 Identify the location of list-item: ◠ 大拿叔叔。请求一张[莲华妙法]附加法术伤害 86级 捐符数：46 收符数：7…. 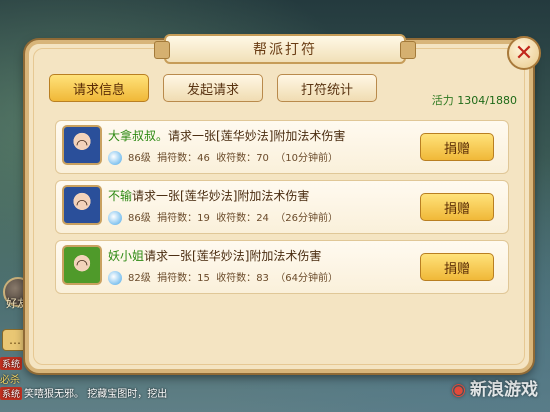
(282, 147).